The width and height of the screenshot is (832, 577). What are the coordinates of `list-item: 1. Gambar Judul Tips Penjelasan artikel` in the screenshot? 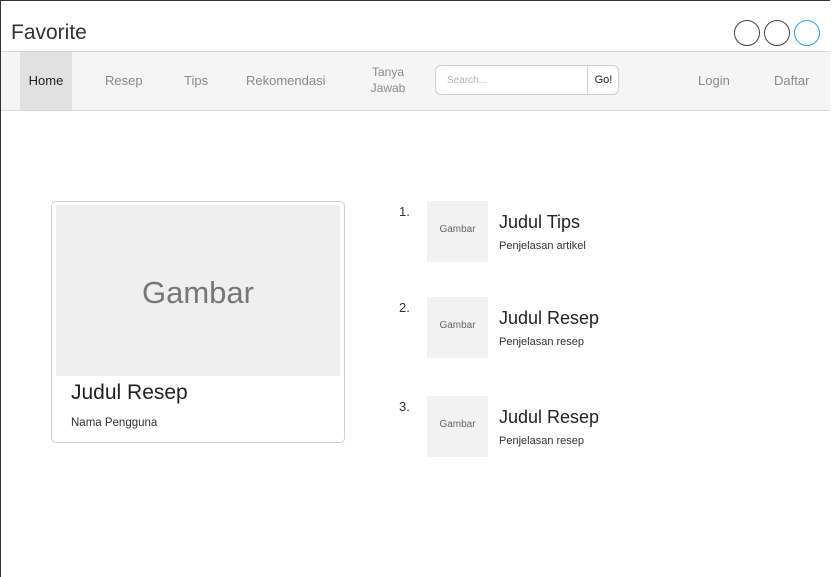 It's located at (529, 231).